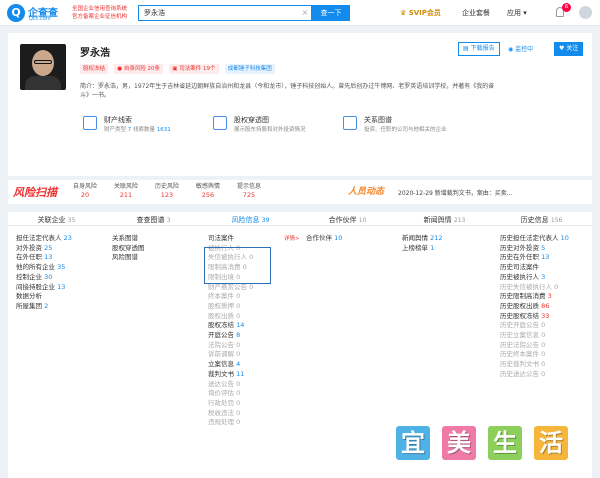 The width and height of the screenshot is (600, 478). Describe the element at coordinates (249, 190) in the screenshot. I see `risk-hints: 提示信息 725` at that location.